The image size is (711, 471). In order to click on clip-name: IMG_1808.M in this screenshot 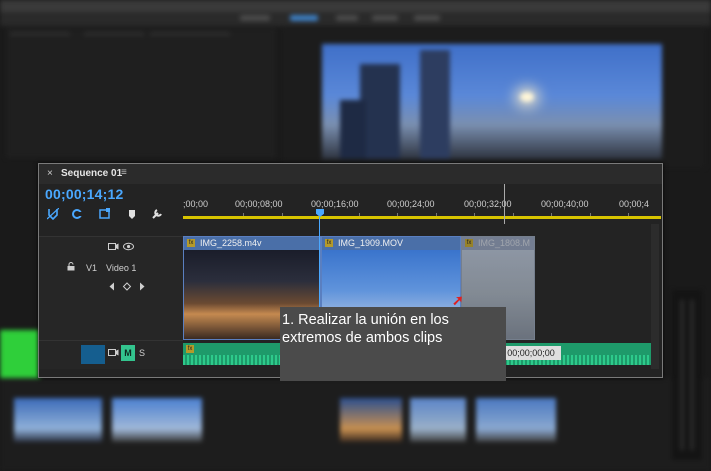, I will do `click(504, 243)`.